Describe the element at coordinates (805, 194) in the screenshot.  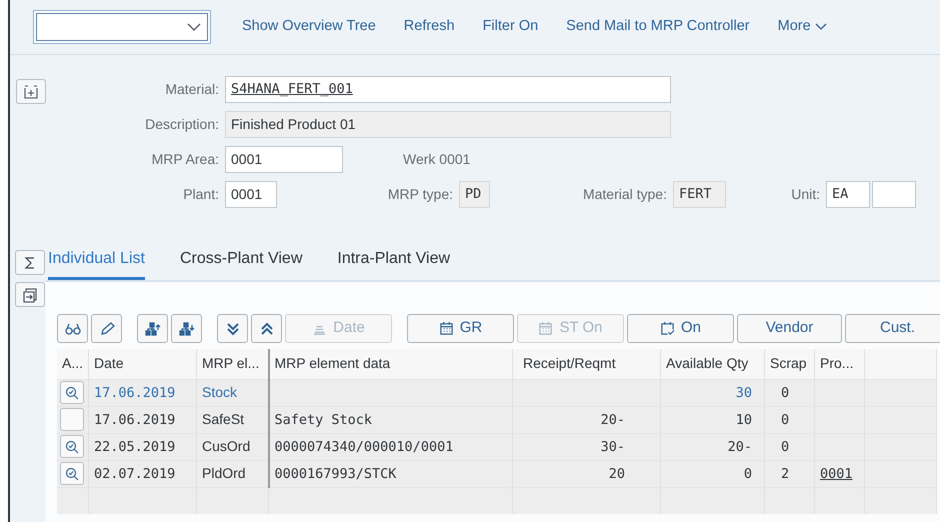
I see `field-label: Unit:` at that location.